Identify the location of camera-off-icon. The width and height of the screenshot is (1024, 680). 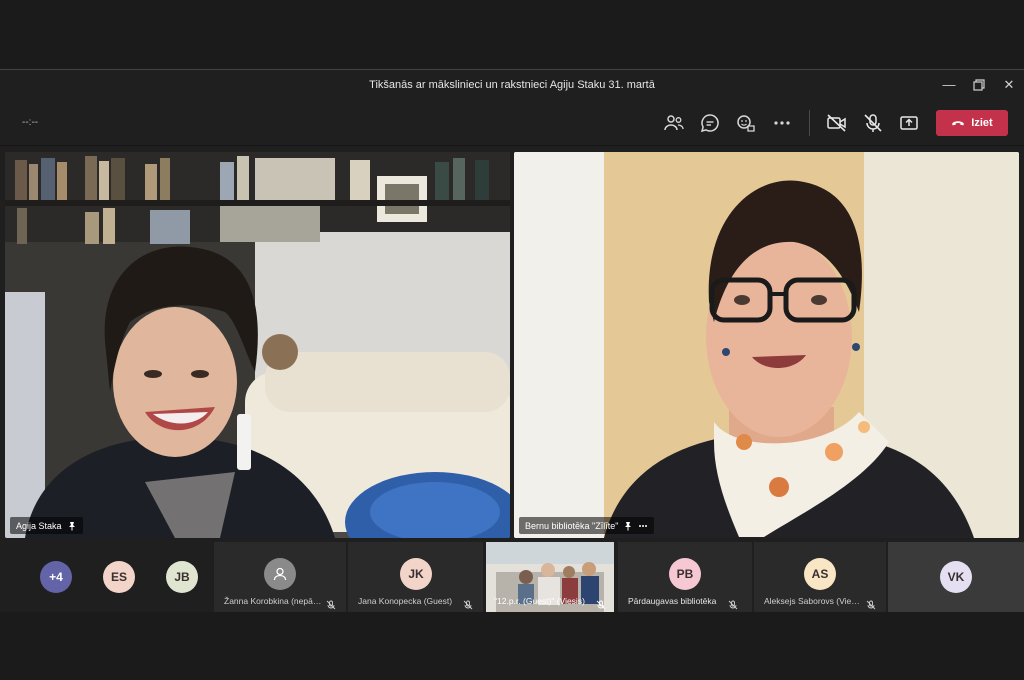
(837, 123).